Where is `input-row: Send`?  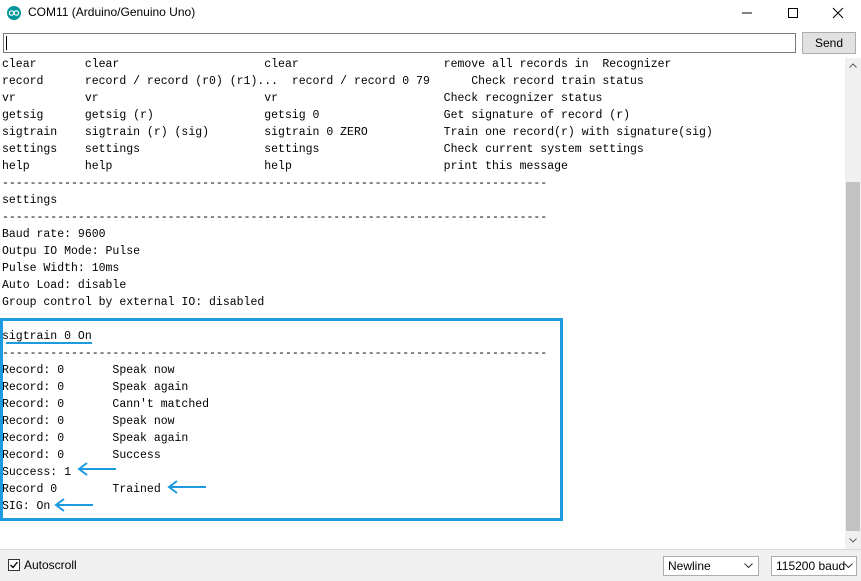 input-row: Send is located at coordinates (430, 44).